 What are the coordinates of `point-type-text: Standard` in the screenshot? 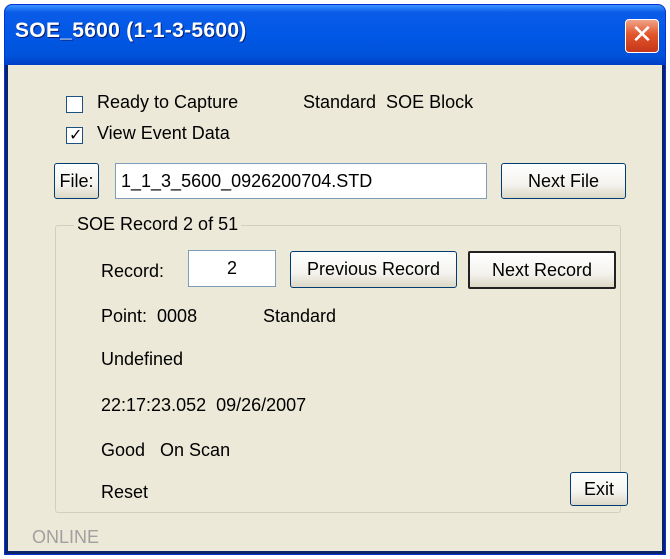 It's located at (300, 316).